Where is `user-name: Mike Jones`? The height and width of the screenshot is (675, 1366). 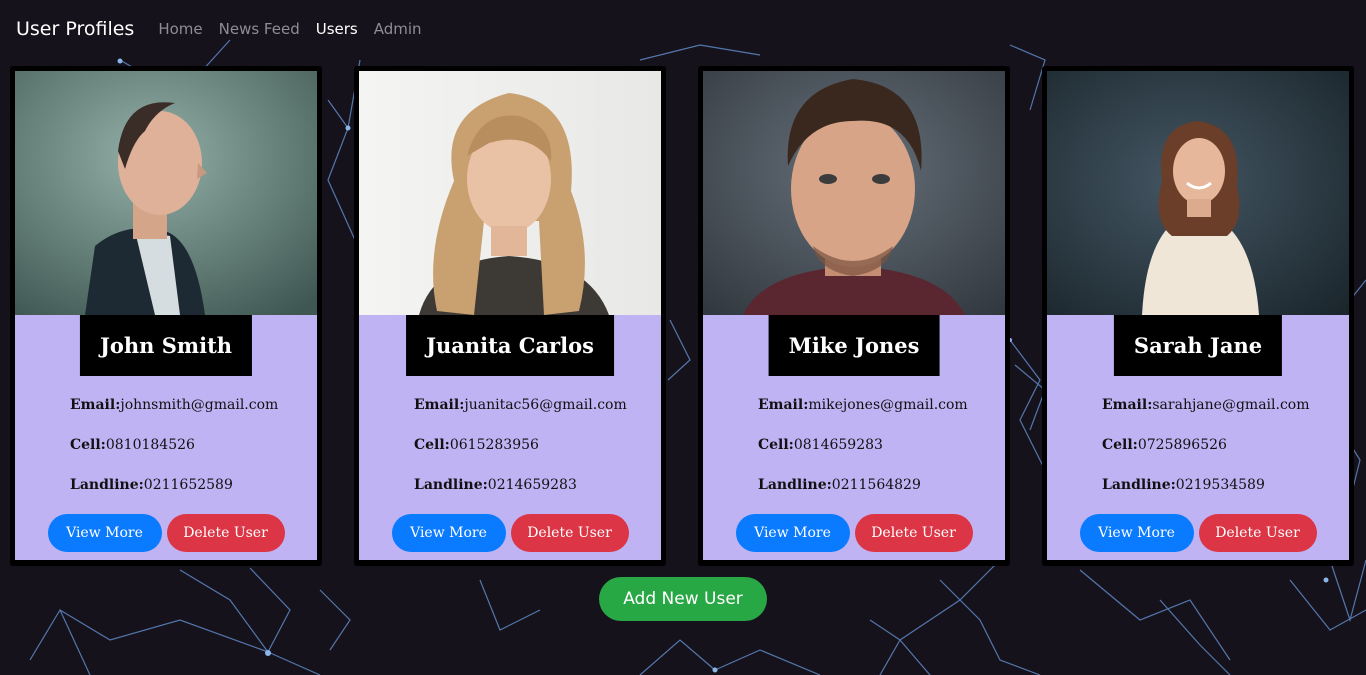 user-name: Mike Jones is located at coordinates (854, 345).